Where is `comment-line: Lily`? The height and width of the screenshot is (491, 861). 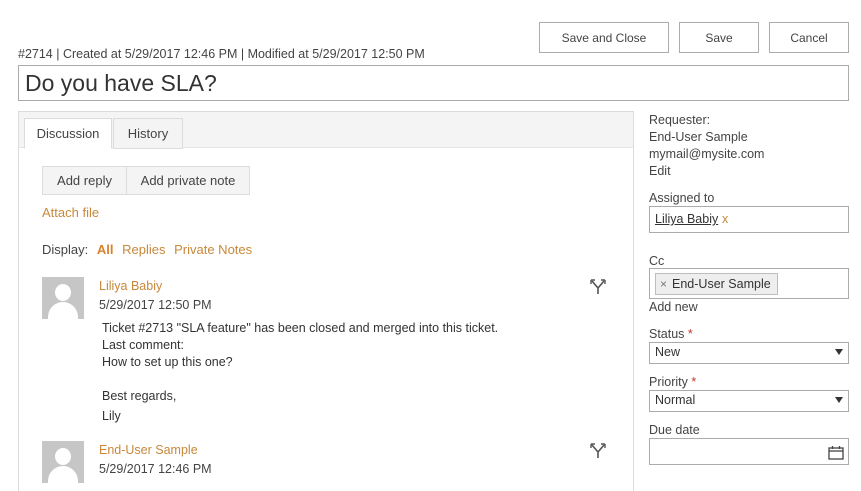
comment-line: Lily is located at coordinates (111, 416).